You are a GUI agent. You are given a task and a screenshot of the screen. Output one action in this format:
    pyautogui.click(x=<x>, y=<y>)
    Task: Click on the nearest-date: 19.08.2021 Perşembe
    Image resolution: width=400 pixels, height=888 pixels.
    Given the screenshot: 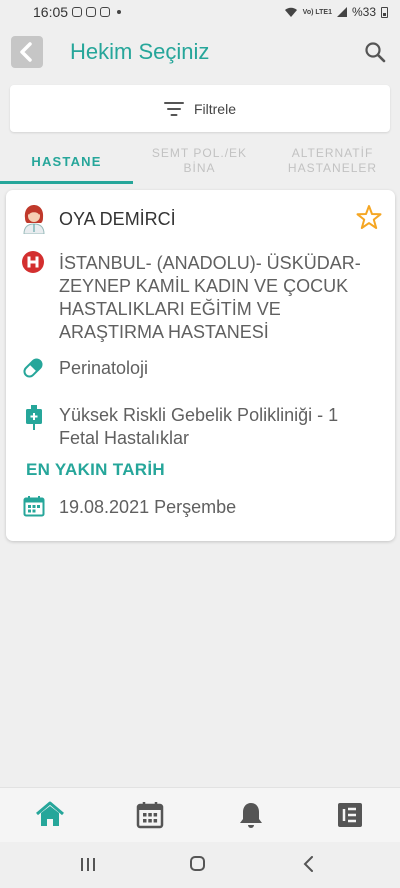 What is the action you would take?
    pyautogui.click(x=148, y=507)
    